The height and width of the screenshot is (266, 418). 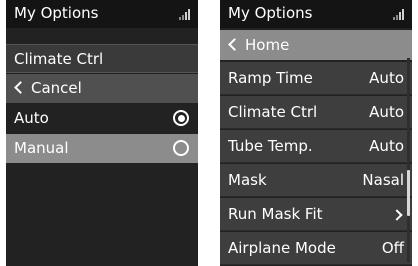 I want to click on submenu-header: Climate Ctrl, so click(x=102, y=58).